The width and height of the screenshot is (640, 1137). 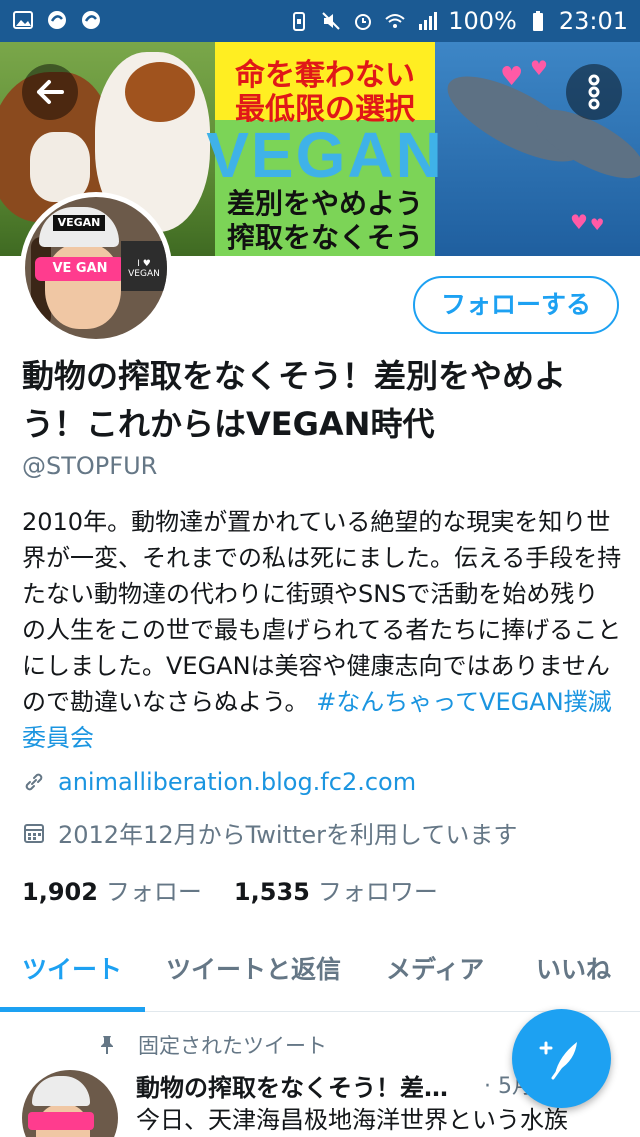 I want to click on profile-website-link: animalliberation.blog.fc2.com, so click(x=237, y=782).